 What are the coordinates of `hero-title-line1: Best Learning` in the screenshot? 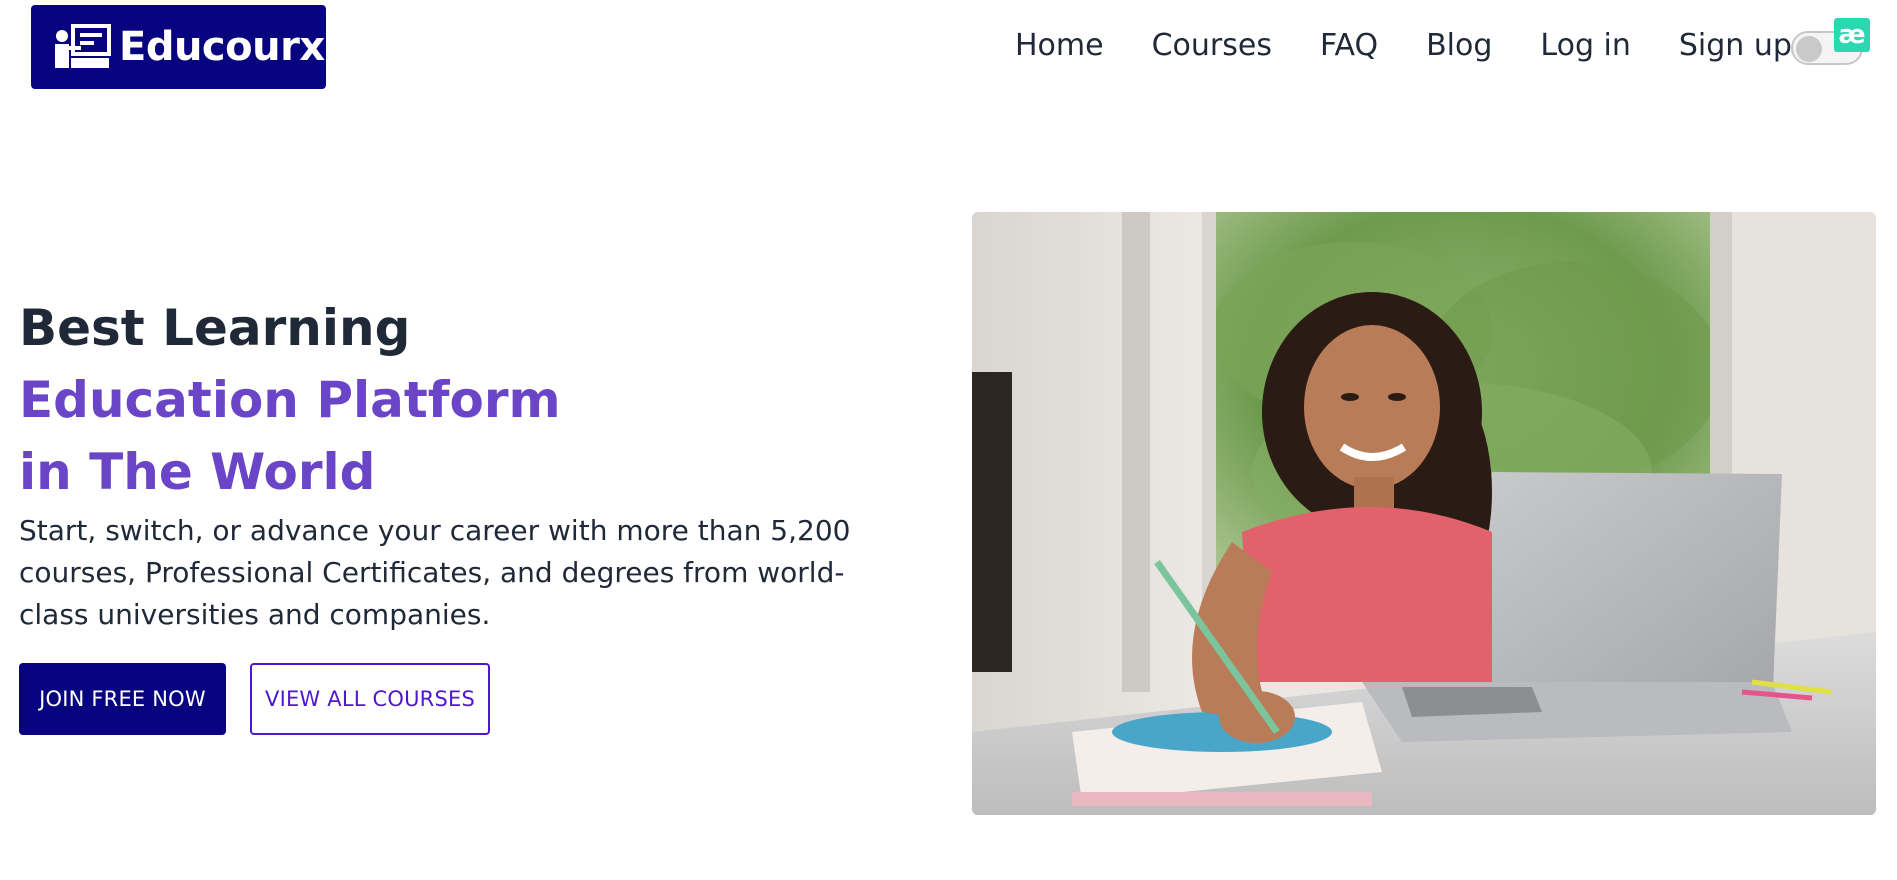 It's located at (215, 328).